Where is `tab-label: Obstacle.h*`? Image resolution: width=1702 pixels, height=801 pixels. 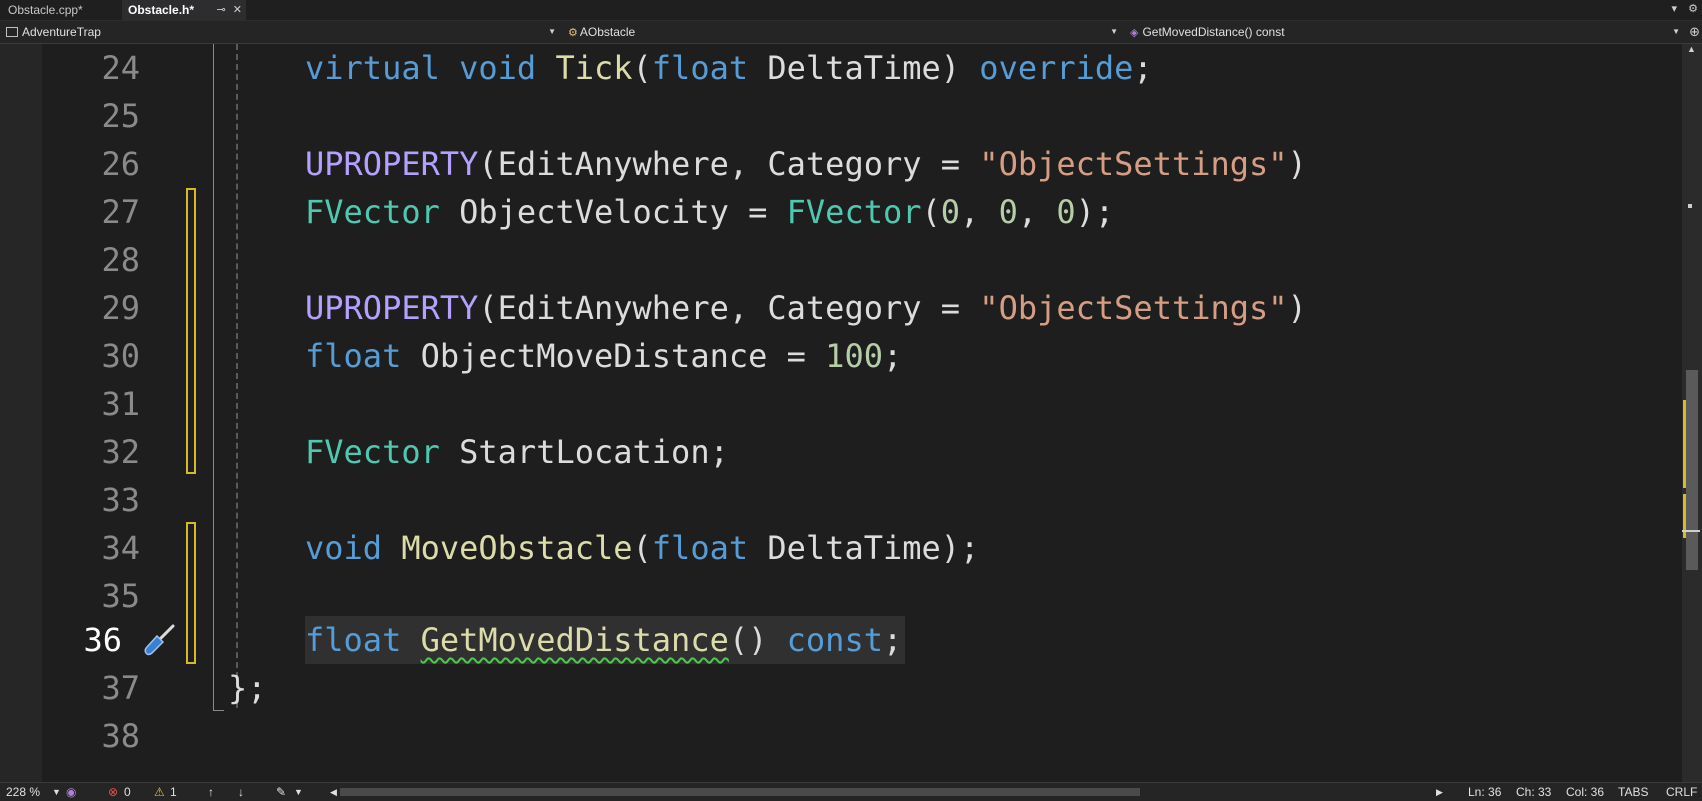
tab-label: Obstacle.h* is located at coordinates (161, 10).